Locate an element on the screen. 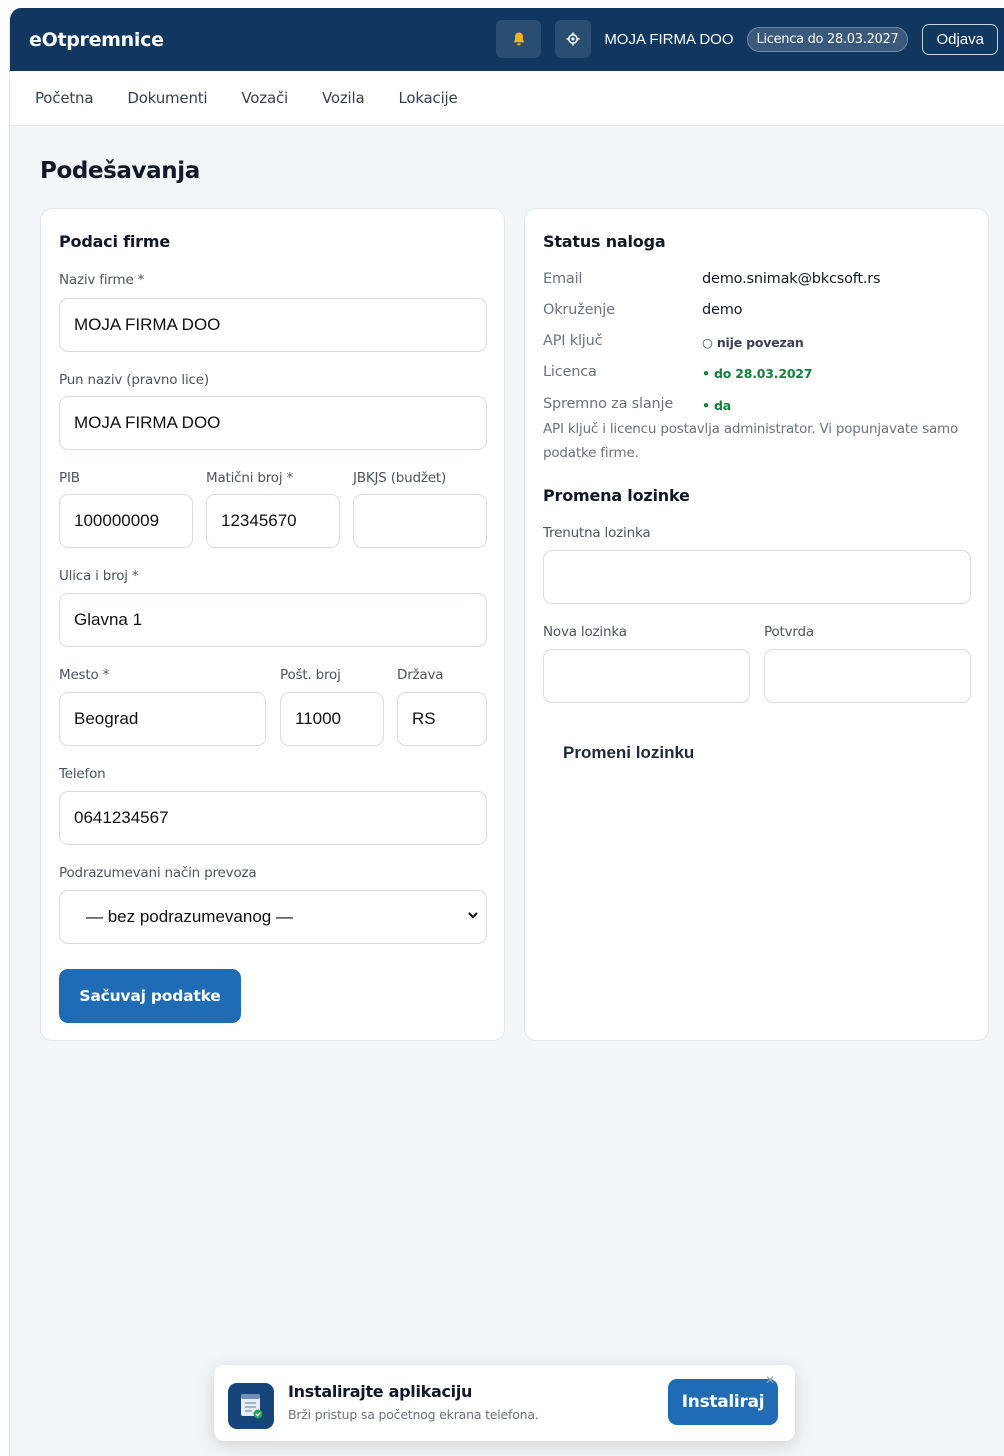  transport-select: — bez podrazumevanog — is located at coordinates (273, 917).